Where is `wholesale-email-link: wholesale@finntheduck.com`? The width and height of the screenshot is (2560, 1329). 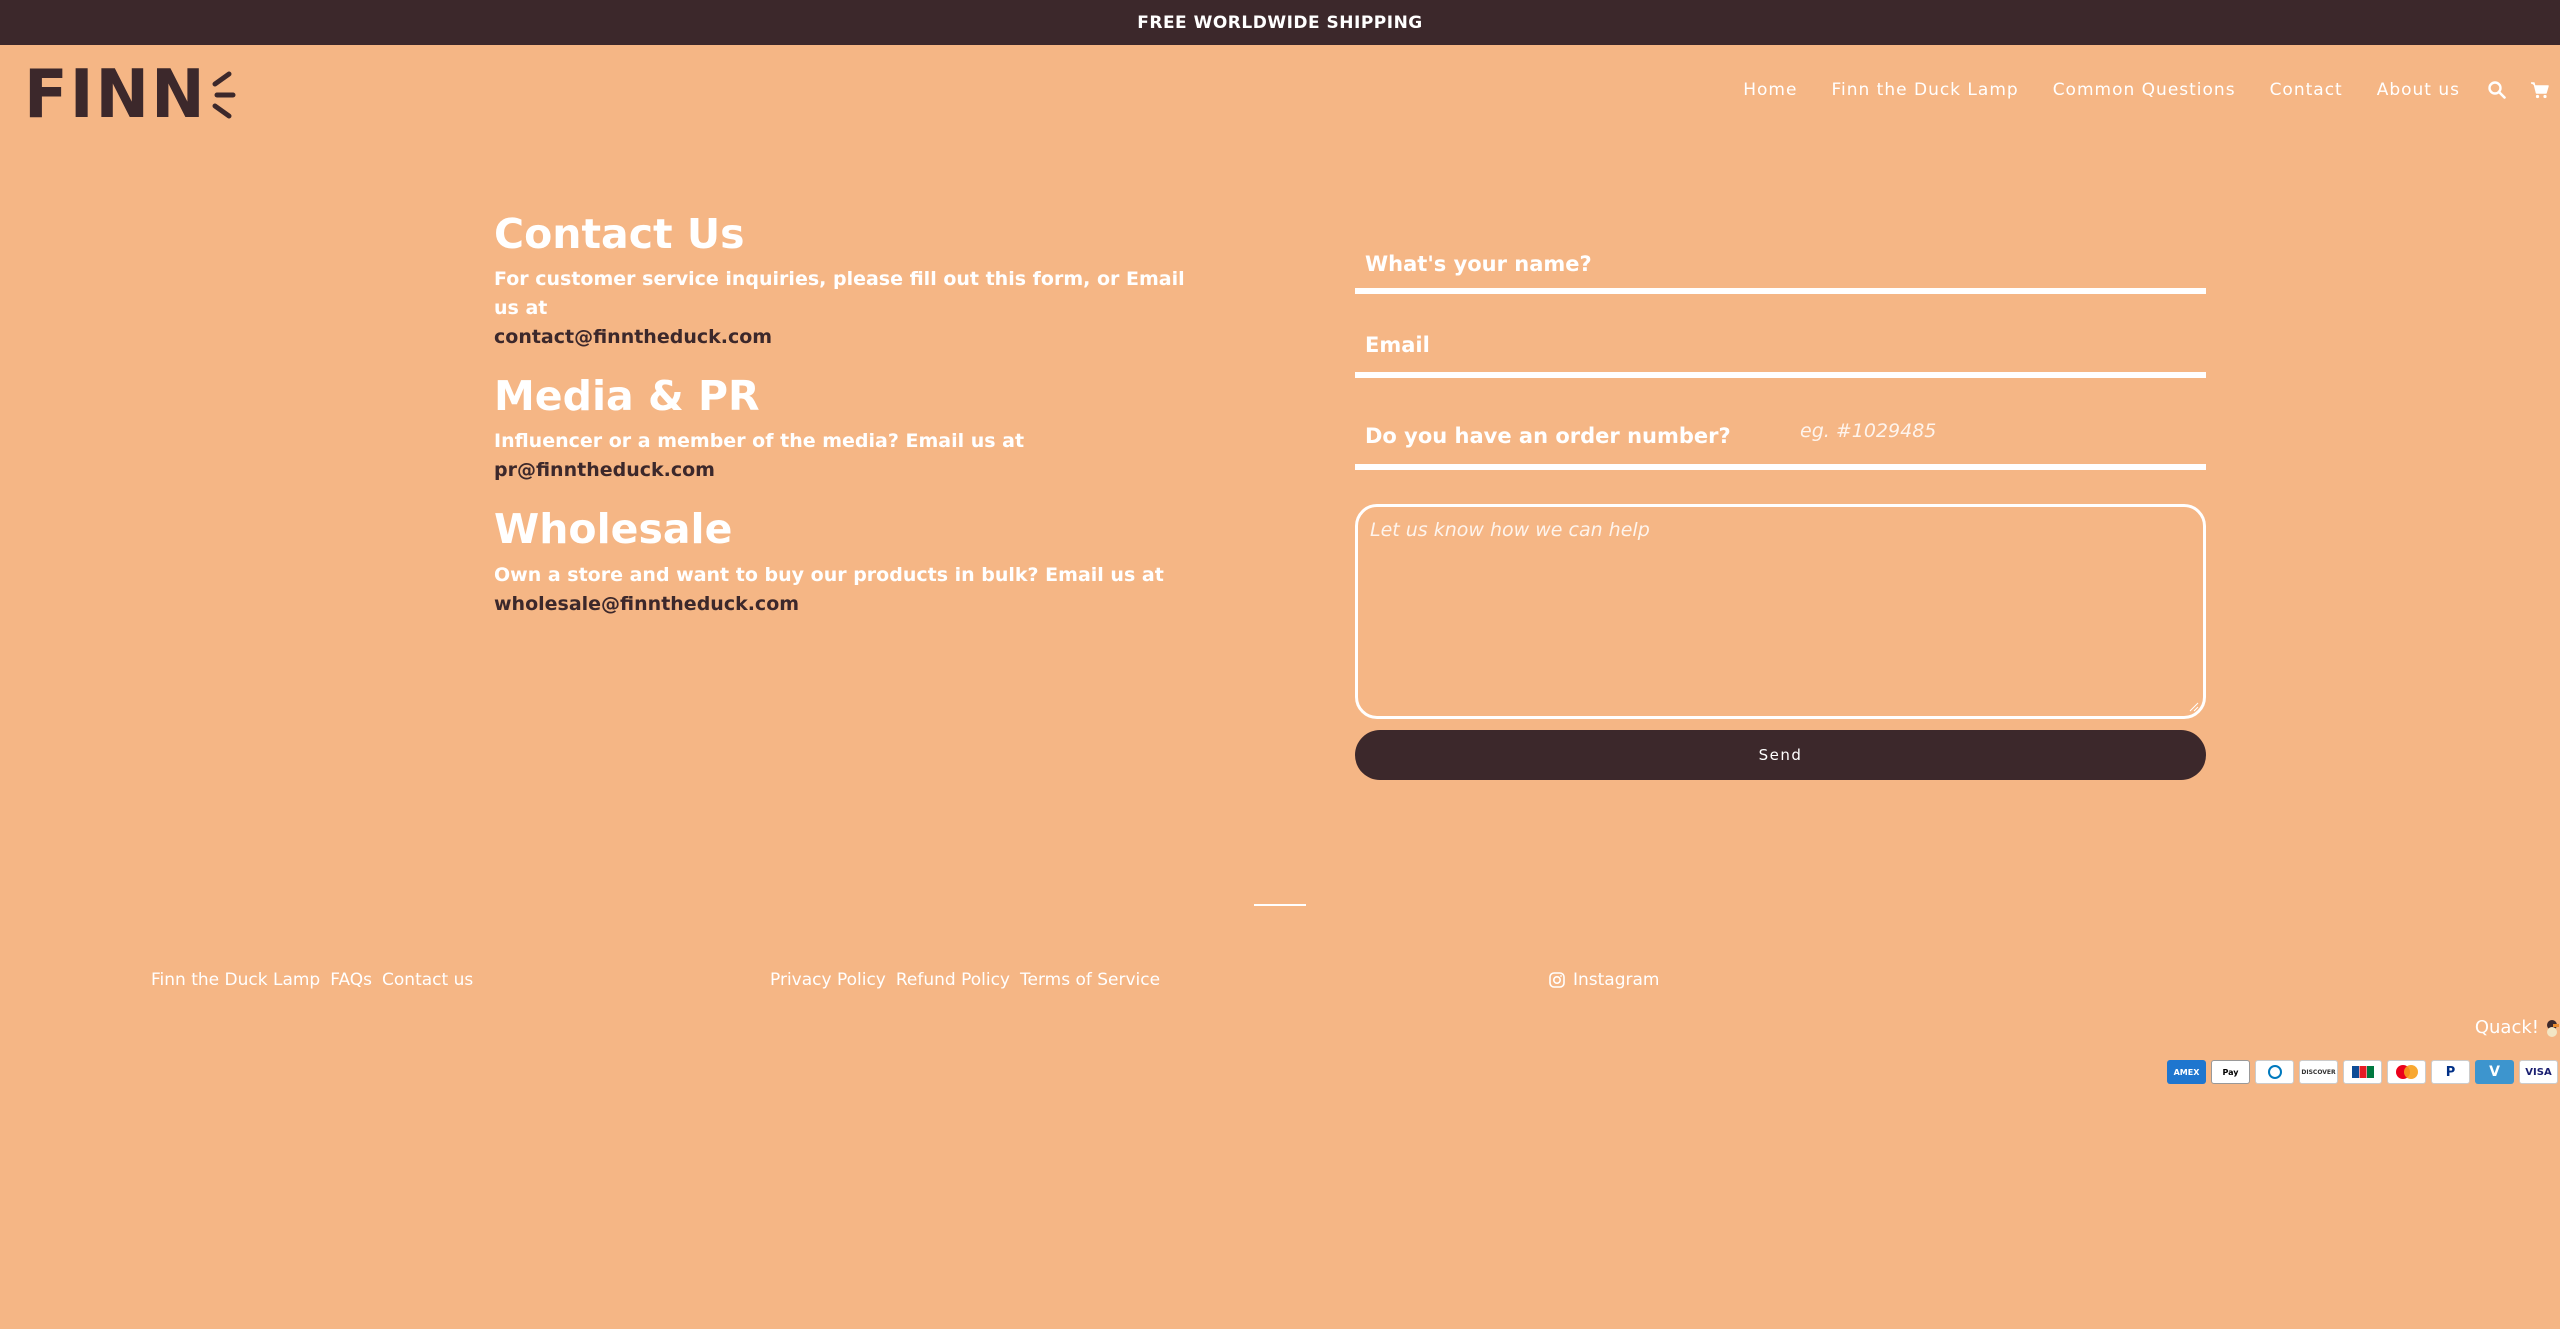
wholesale-email-link: wholesale@finntheduck.com is located at coordinates (646, 604).